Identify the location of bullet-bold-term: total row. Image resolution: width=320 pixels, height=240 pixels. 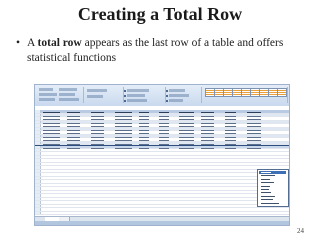
(59, 43).